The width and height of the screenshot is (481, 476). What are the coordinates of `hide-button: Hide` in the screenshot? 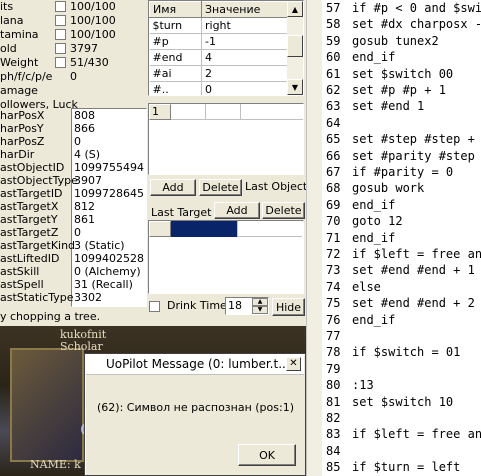 It's located at (288, 307).